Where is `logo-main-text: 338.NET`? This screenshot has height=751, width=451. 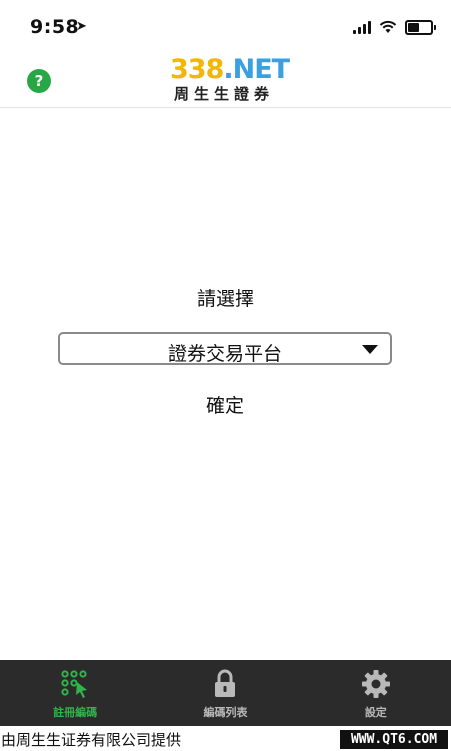
logo-main-text: 338.NET is located at coordinates (230, 69).